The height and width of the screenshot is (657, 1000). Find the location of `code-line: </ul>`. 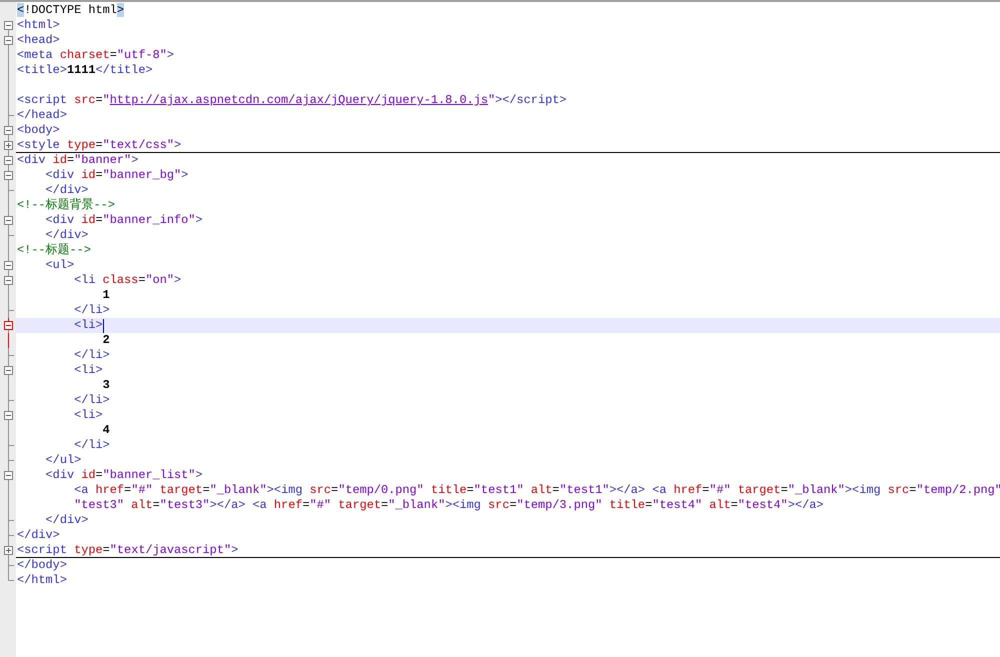

code-line: </ul> is located at coordinates (63, 460).